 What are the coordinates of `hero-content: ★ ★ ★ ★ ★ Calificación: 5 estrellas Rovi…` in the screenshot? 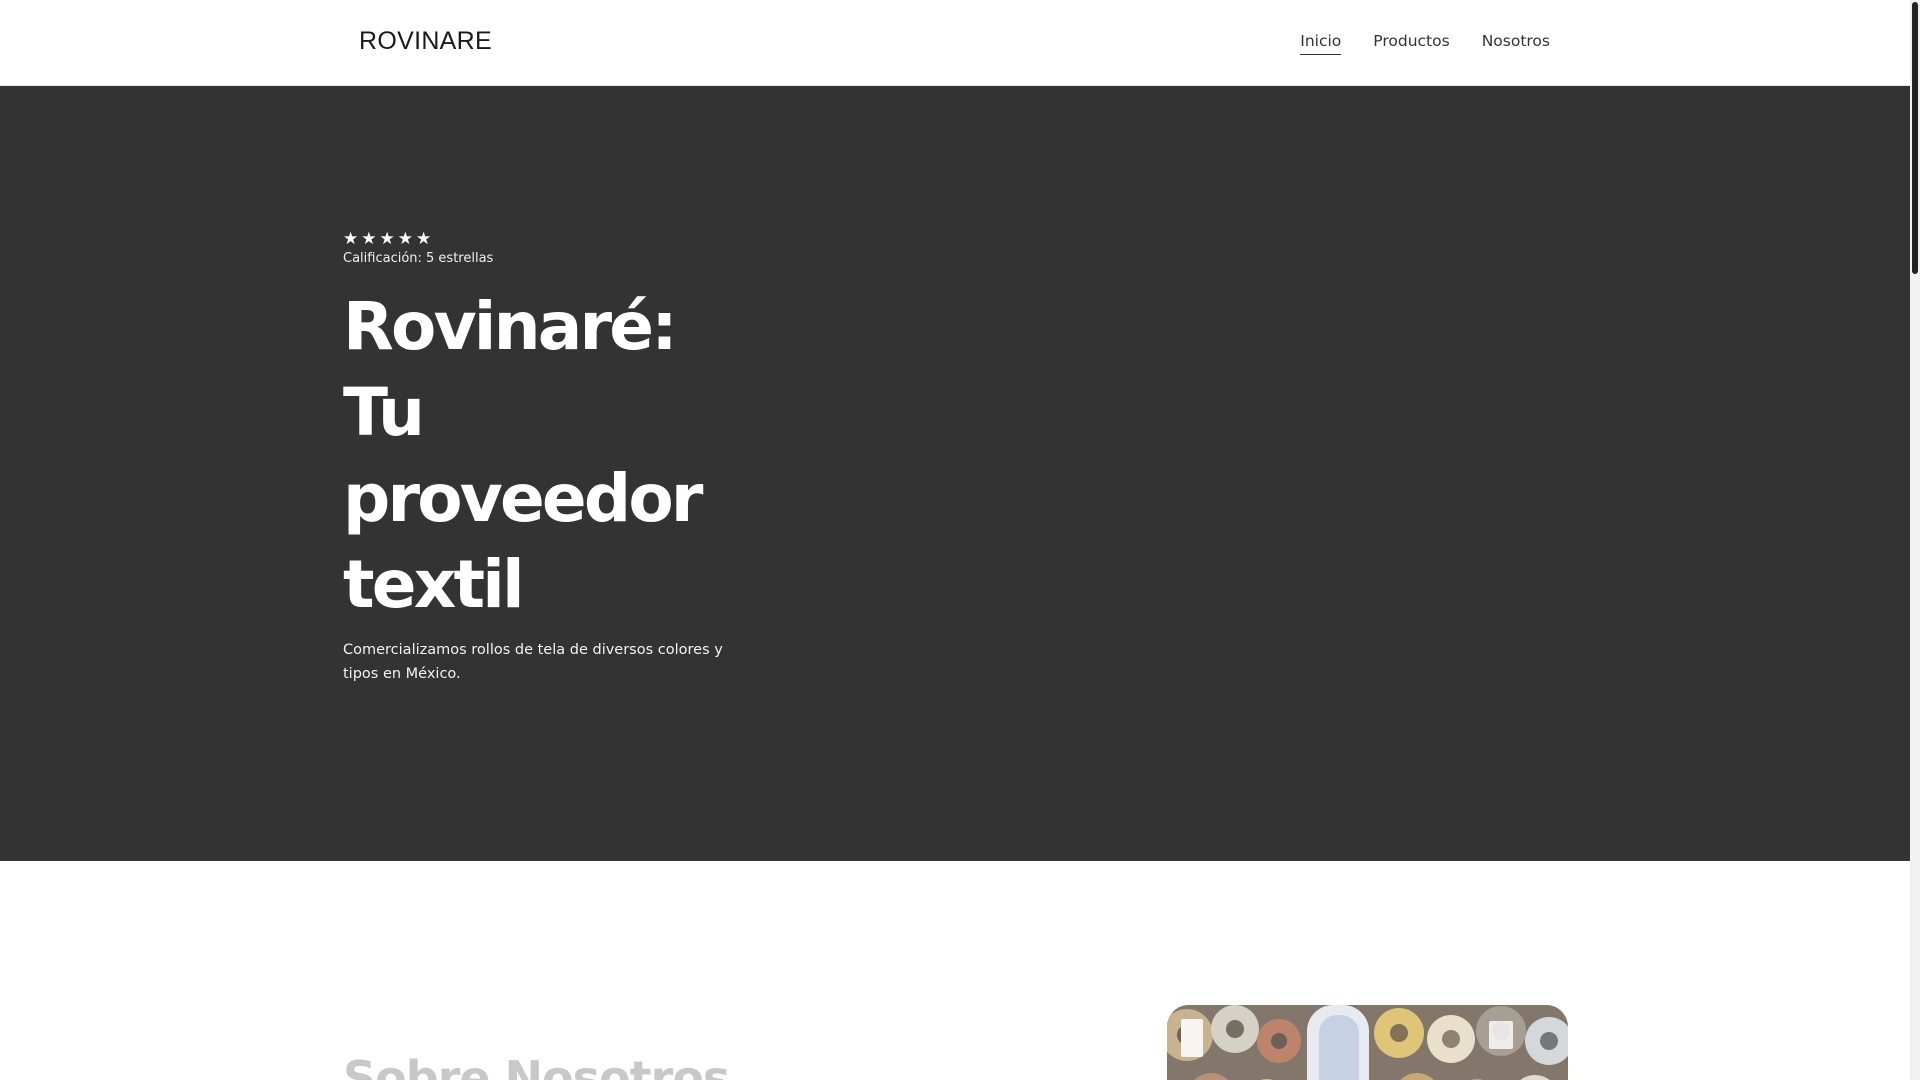 It's located at (553, 465).